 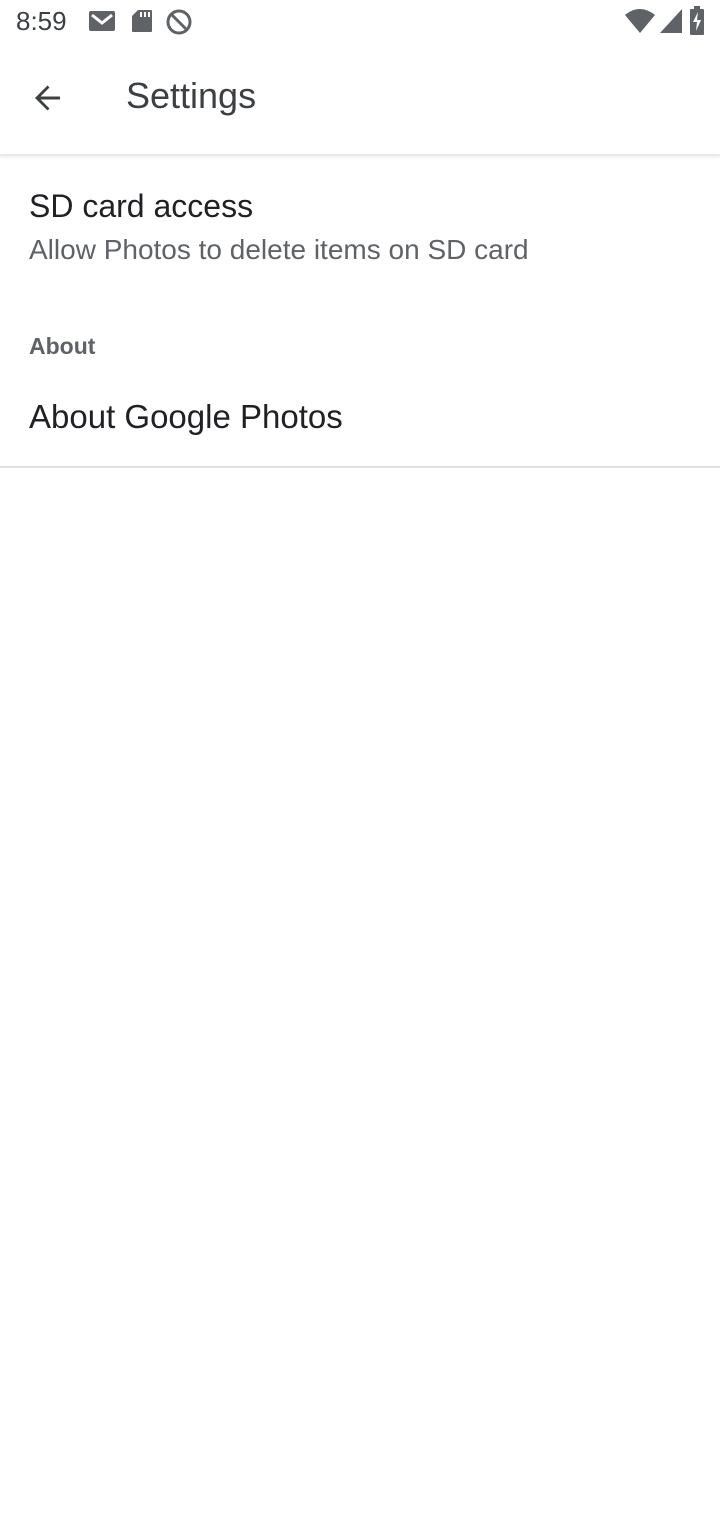 What do you see at coordinates (142, 23) in the screenshot?
I see `sd-card-icon` at bounding box center [142, 23].